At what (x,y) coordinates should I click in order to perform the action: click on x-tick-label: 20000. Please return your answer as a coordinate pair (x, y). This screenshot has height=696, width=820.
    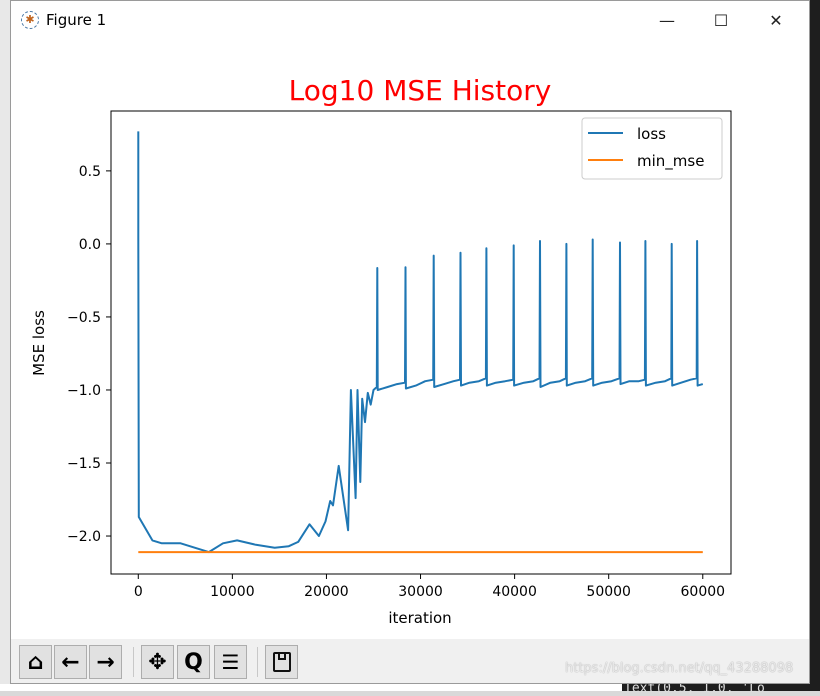
    Looking at the image, I should click on (326, 592).